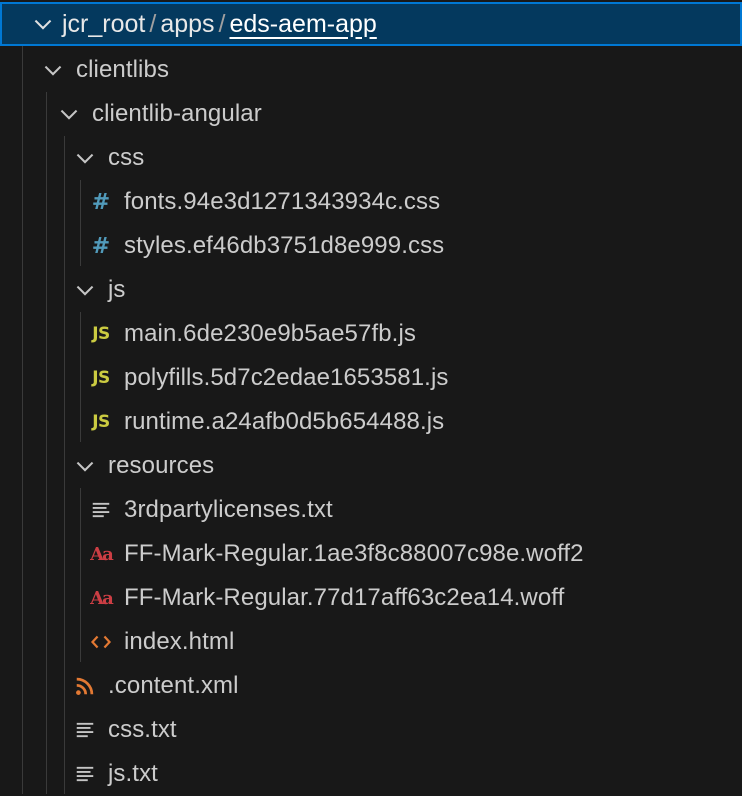 This screenshot has width=742, height=796. I want to click on file-label: runtime.a24afb0d5b654488.js, so click(284, 421).